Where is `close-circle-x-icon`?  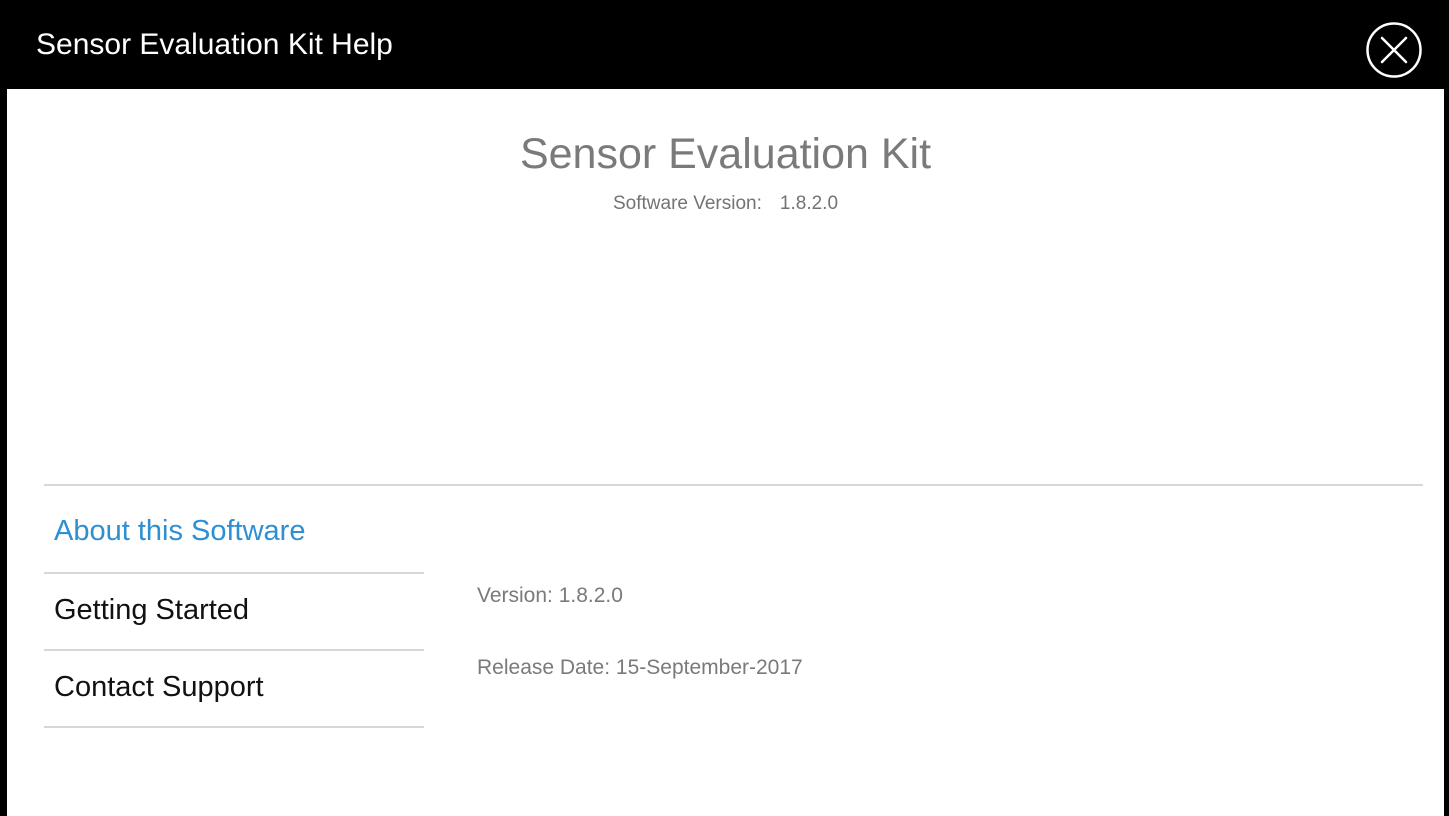 close-circle-x-icon is located at coordinates (1394, 50).